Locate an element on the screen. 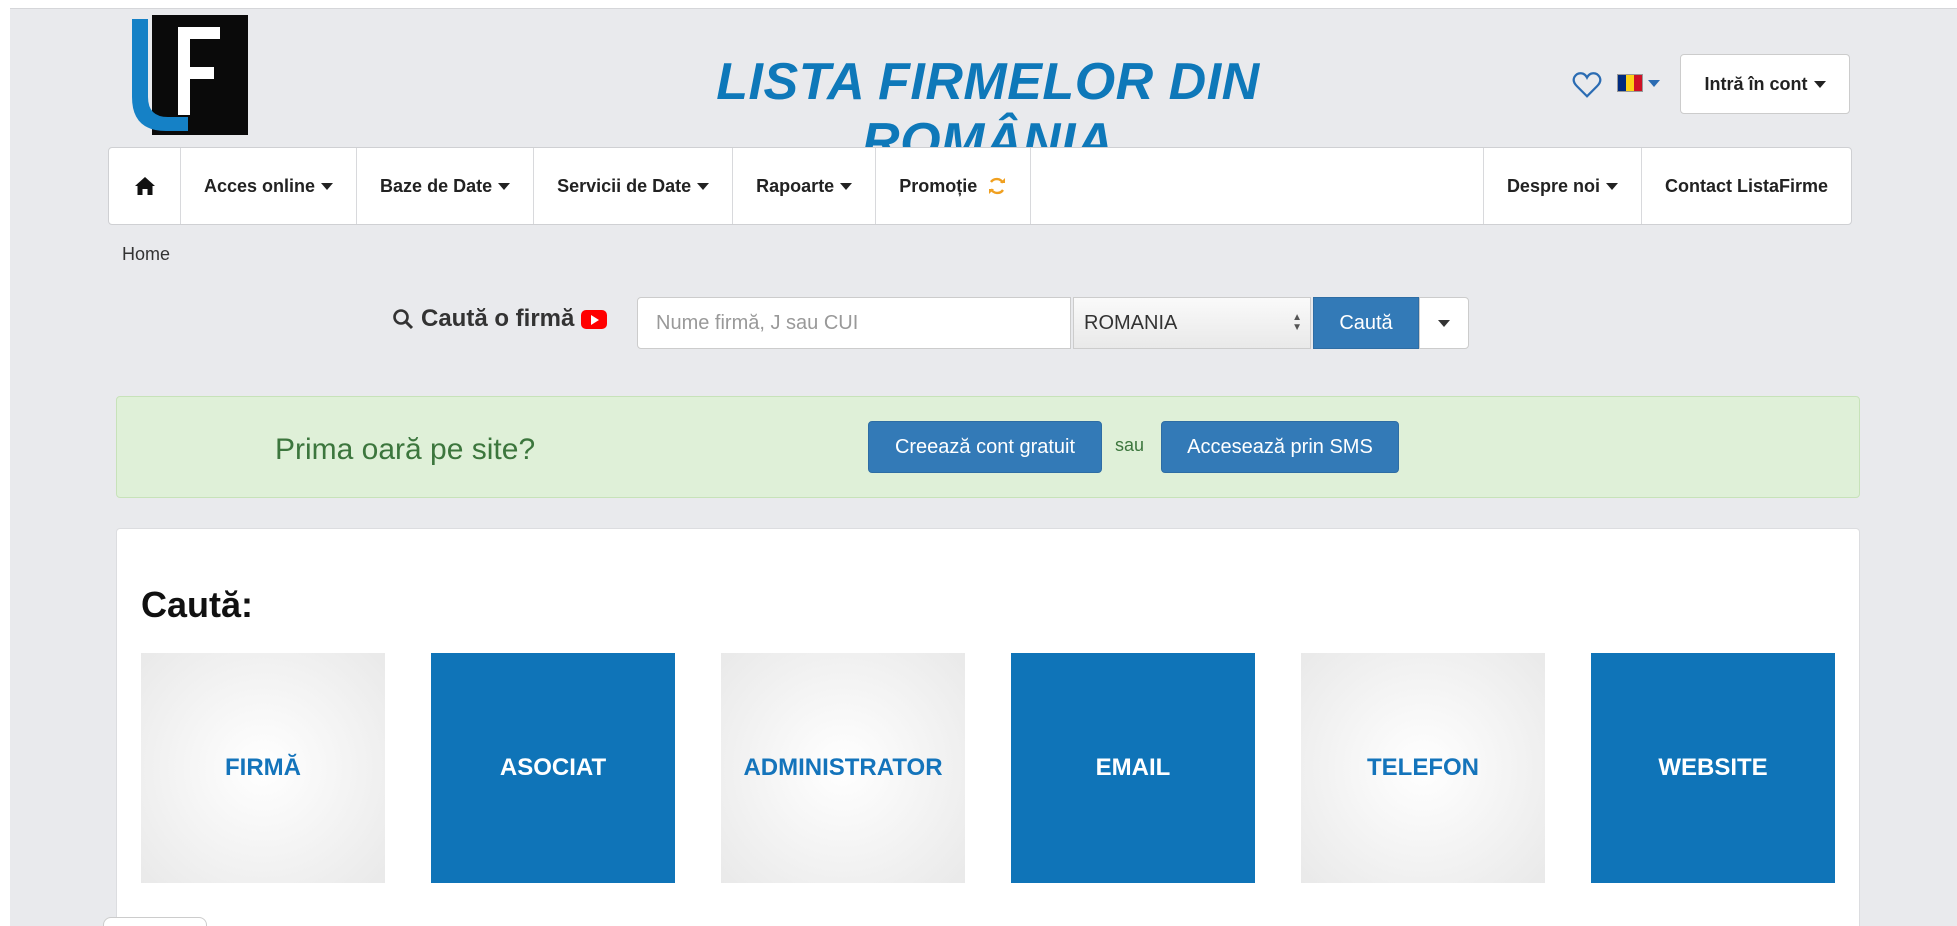 This screenshot has width=1957, height=926. tile-email: EMAIL is located at coordinates (1133, 768).